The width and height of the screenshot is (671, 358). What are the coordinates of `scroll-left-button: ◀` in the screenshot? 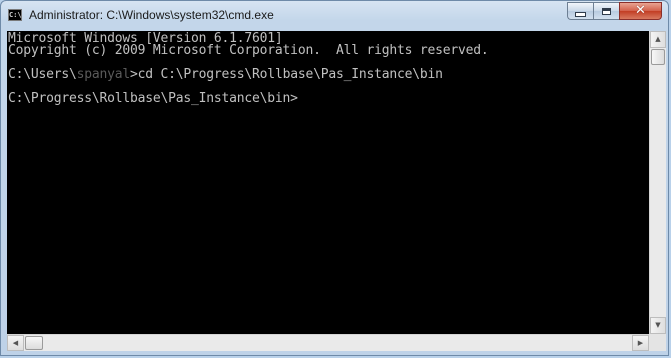 It's located at (15, 343).